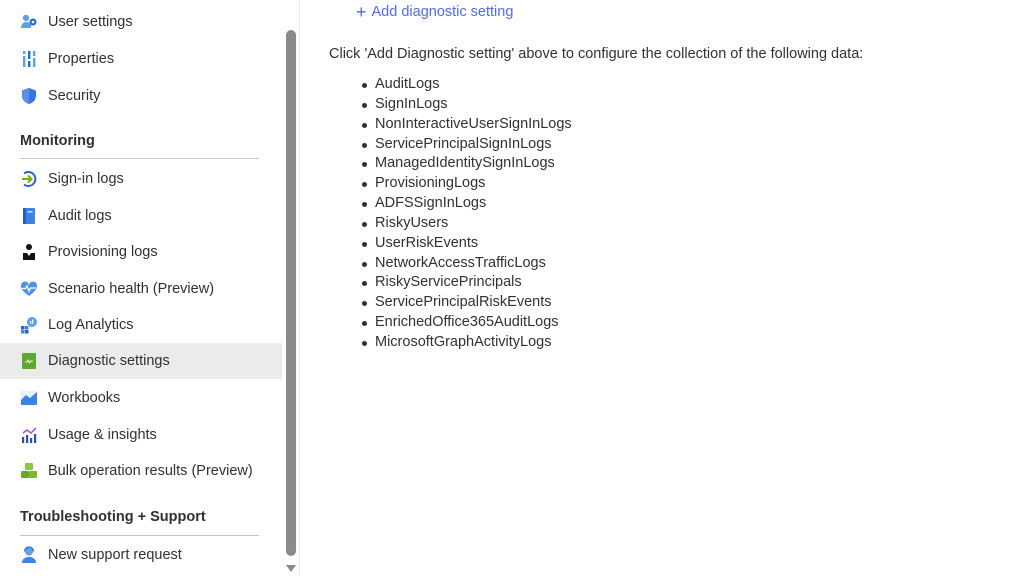 This screenshot has height=576, width=1024. I want to click on list-item: MicrosoftGraphActivityLogs, so click(466, 343).